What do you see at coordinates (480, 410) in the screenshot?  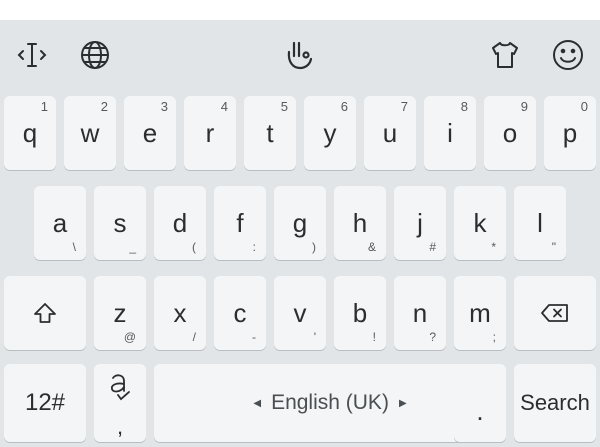 I see `period-label: .` at bounding box center [480, 410].